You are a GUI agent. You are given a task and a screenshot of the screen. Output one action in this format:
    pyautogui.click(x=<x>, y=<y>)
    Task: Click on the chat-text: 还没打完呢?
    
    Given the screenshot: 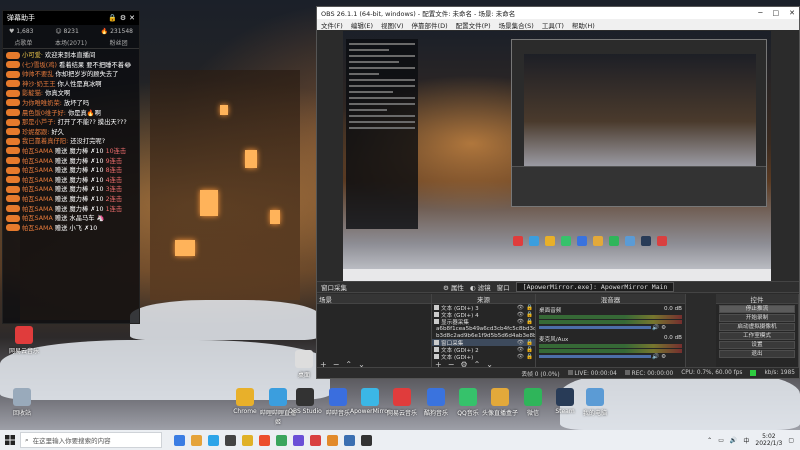 What is the action you would take?
    pyautogui.click(x=88, y=142)
    